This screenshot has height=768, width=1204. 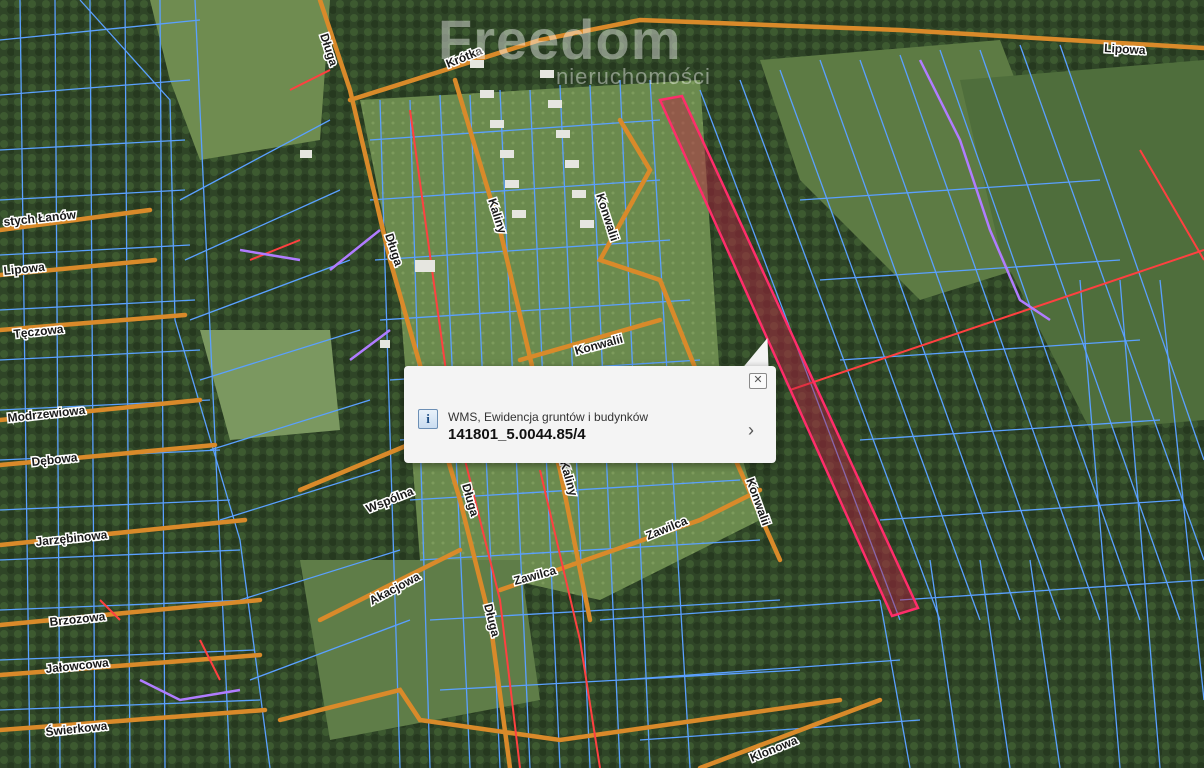 What do you see at coordinates (758, 381) in the screenshot?
I see `close-icon: ✕` at bounding box center [758, 381].